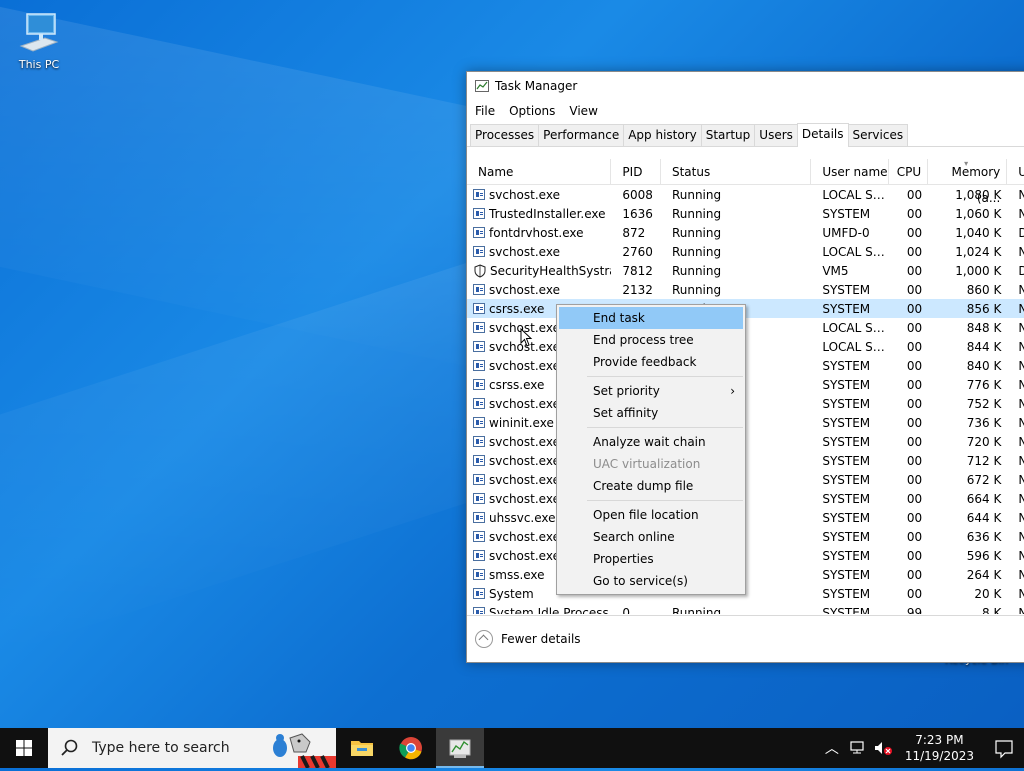 Image resolution: width=1024 pixels, height=771 pixels. I want to click on desktop-icon-this-pc: This PC, so click(39, 39).